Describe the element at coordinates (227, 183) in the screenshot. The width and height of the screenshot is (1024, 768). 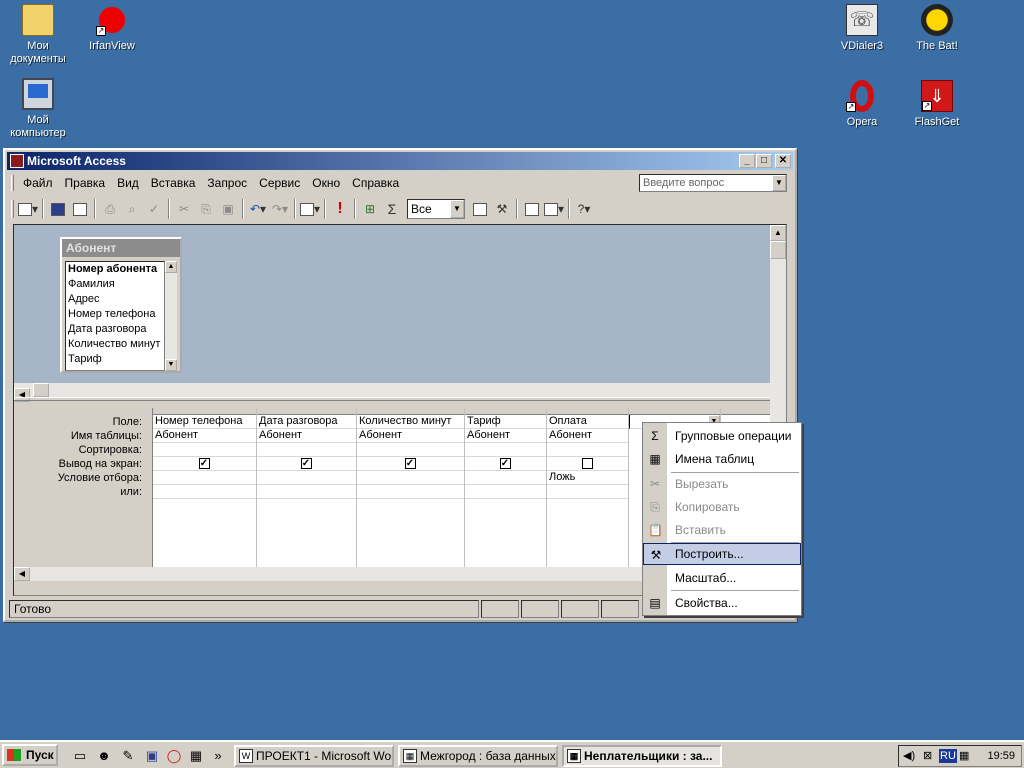
I see `menu-query: Запрос` at that location.